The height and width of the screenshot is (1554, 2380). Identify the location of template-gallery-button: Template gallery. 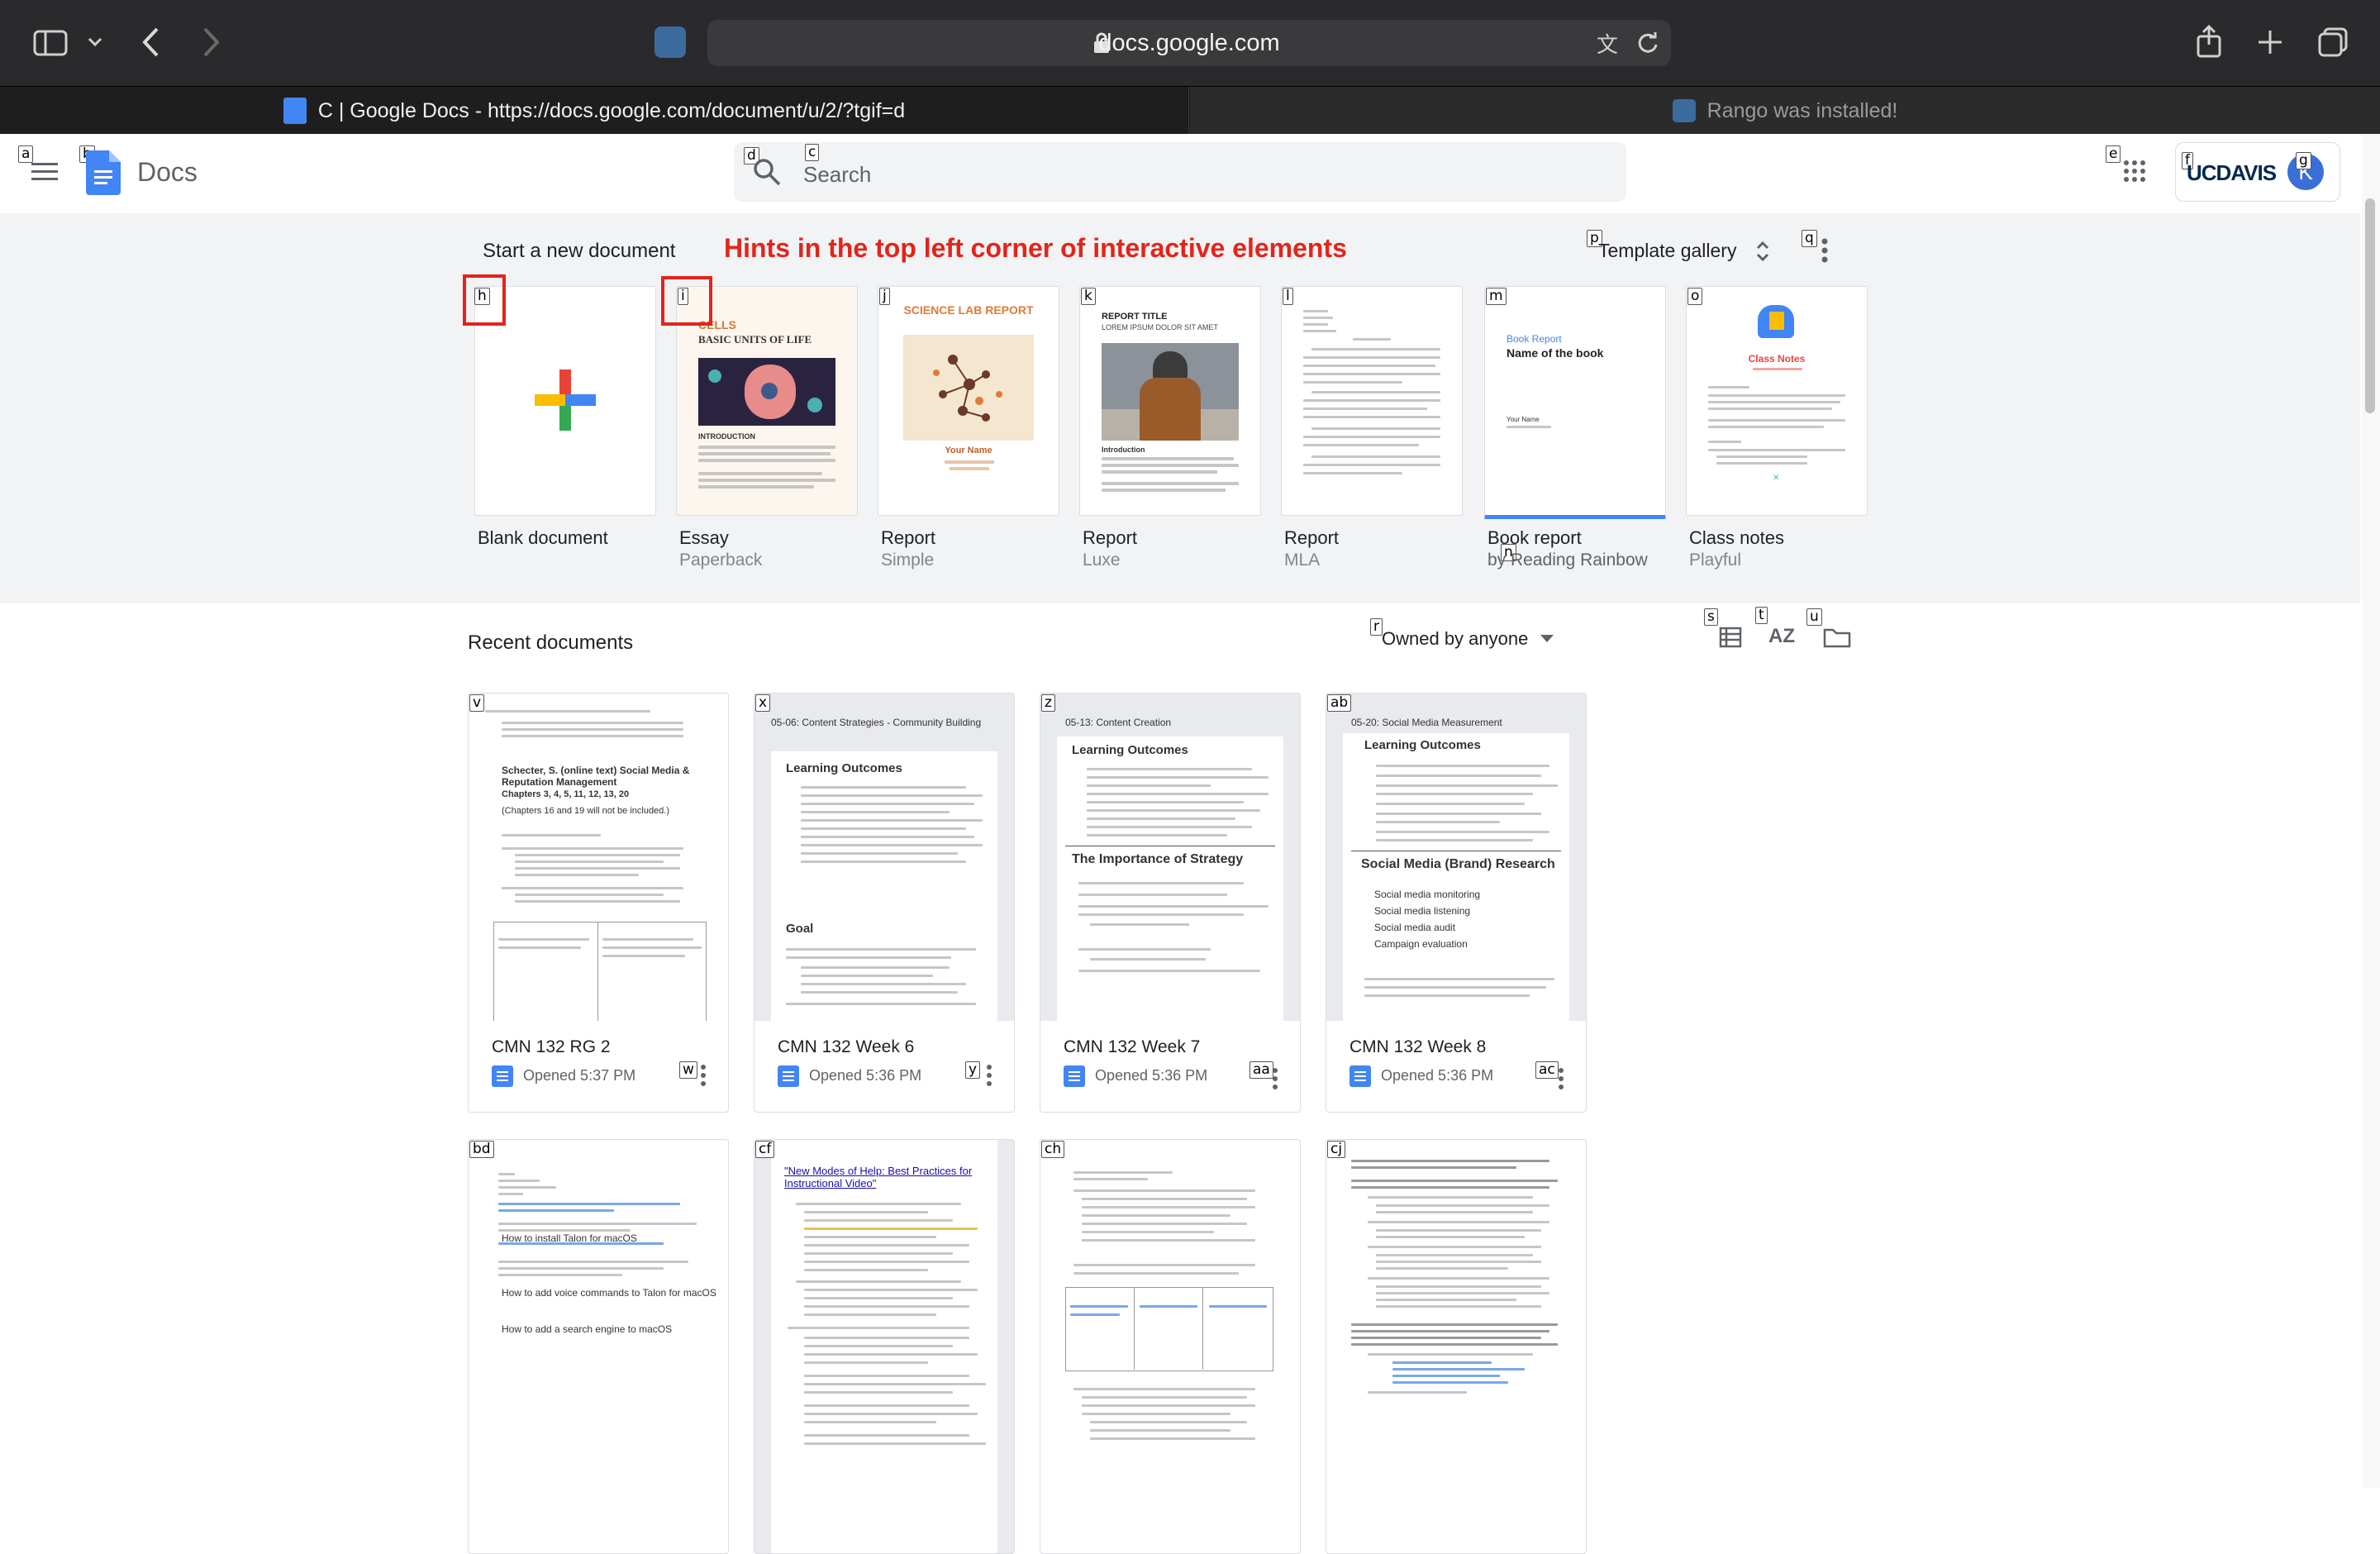
(1667, 251).